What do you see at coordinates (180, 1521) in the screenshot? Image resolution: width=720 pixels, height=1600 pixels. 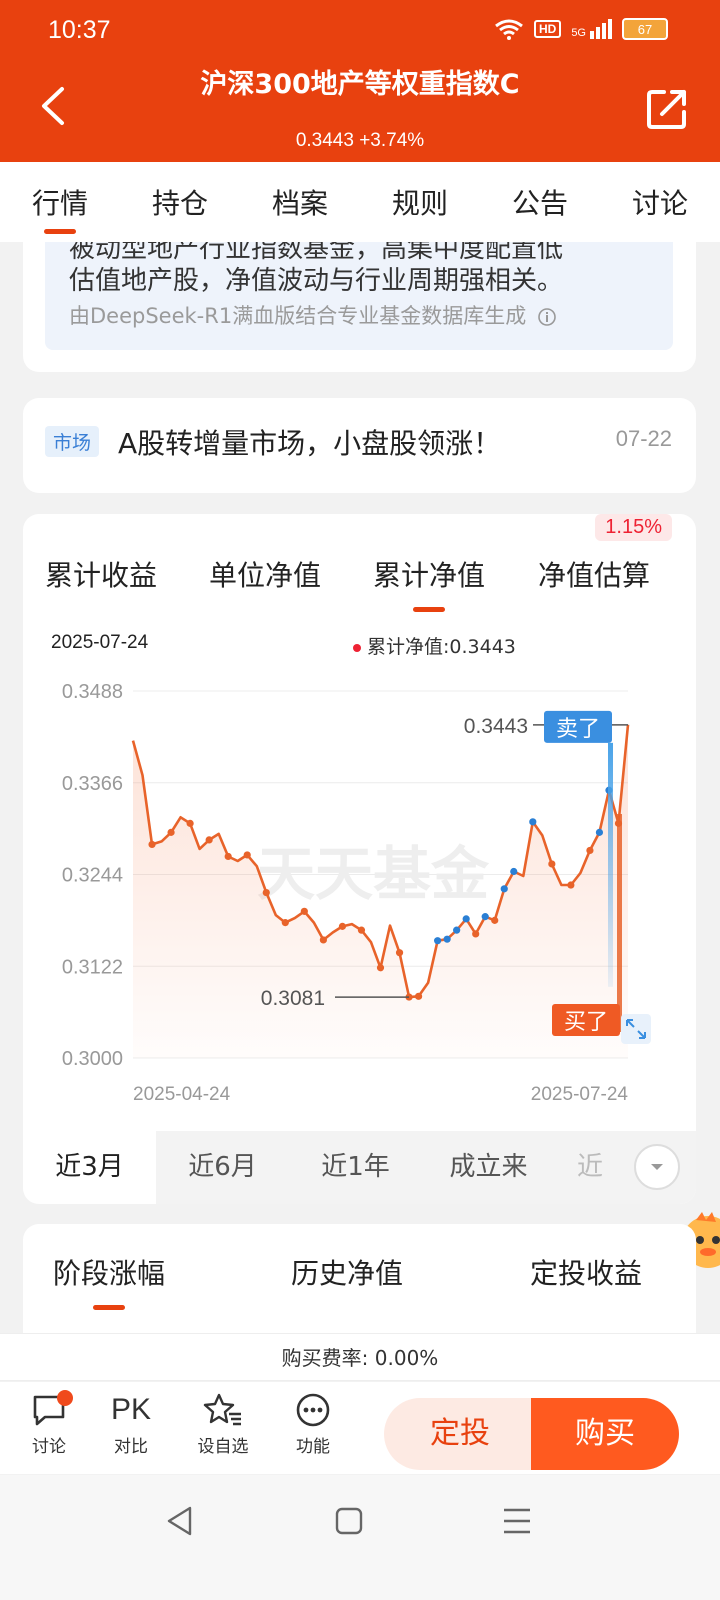 I see `nav-back-icon` at bounding box center [180, 1521].